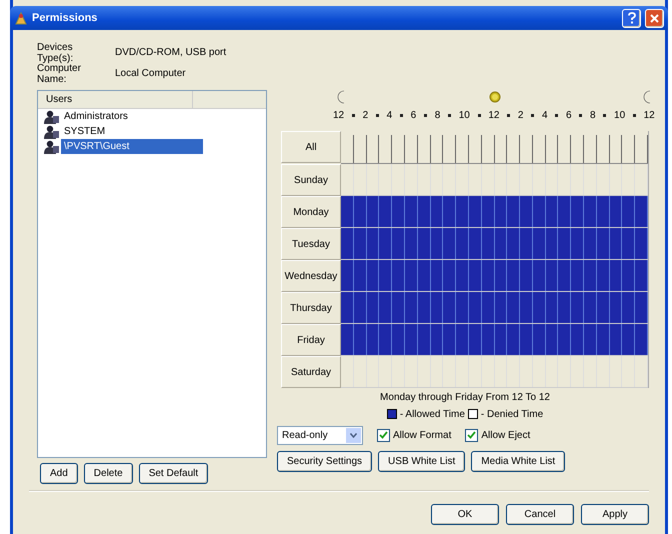  Describe the element at coordinates (170, 52) in the screenshot. I see `devices-type-value: DVD/CD-ROM, USB port` at that location.